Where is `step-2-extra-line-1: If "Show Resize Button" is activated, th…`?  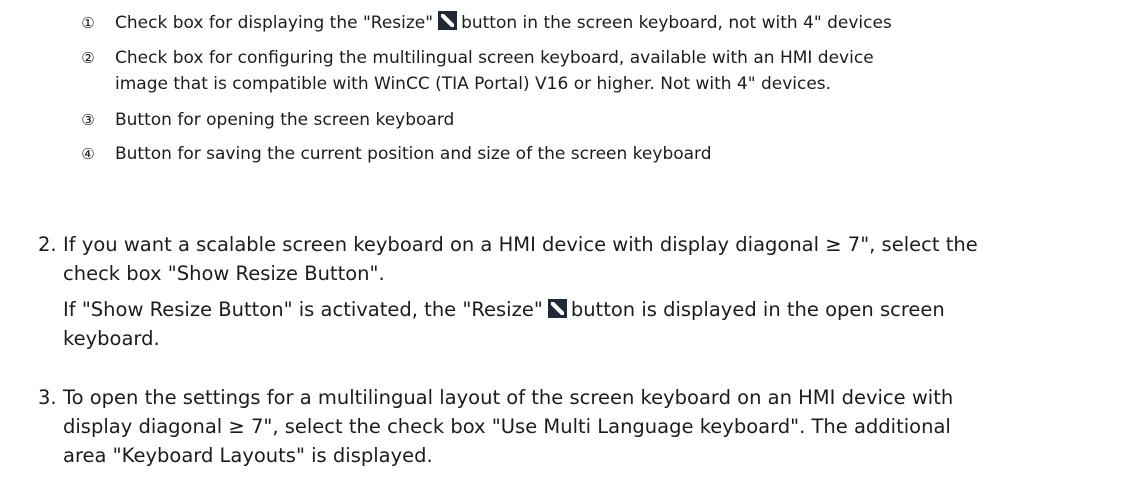 step-2-extra-line-1: If "Show Resize Button" is activated, th… is located at coordinates (590, 309).